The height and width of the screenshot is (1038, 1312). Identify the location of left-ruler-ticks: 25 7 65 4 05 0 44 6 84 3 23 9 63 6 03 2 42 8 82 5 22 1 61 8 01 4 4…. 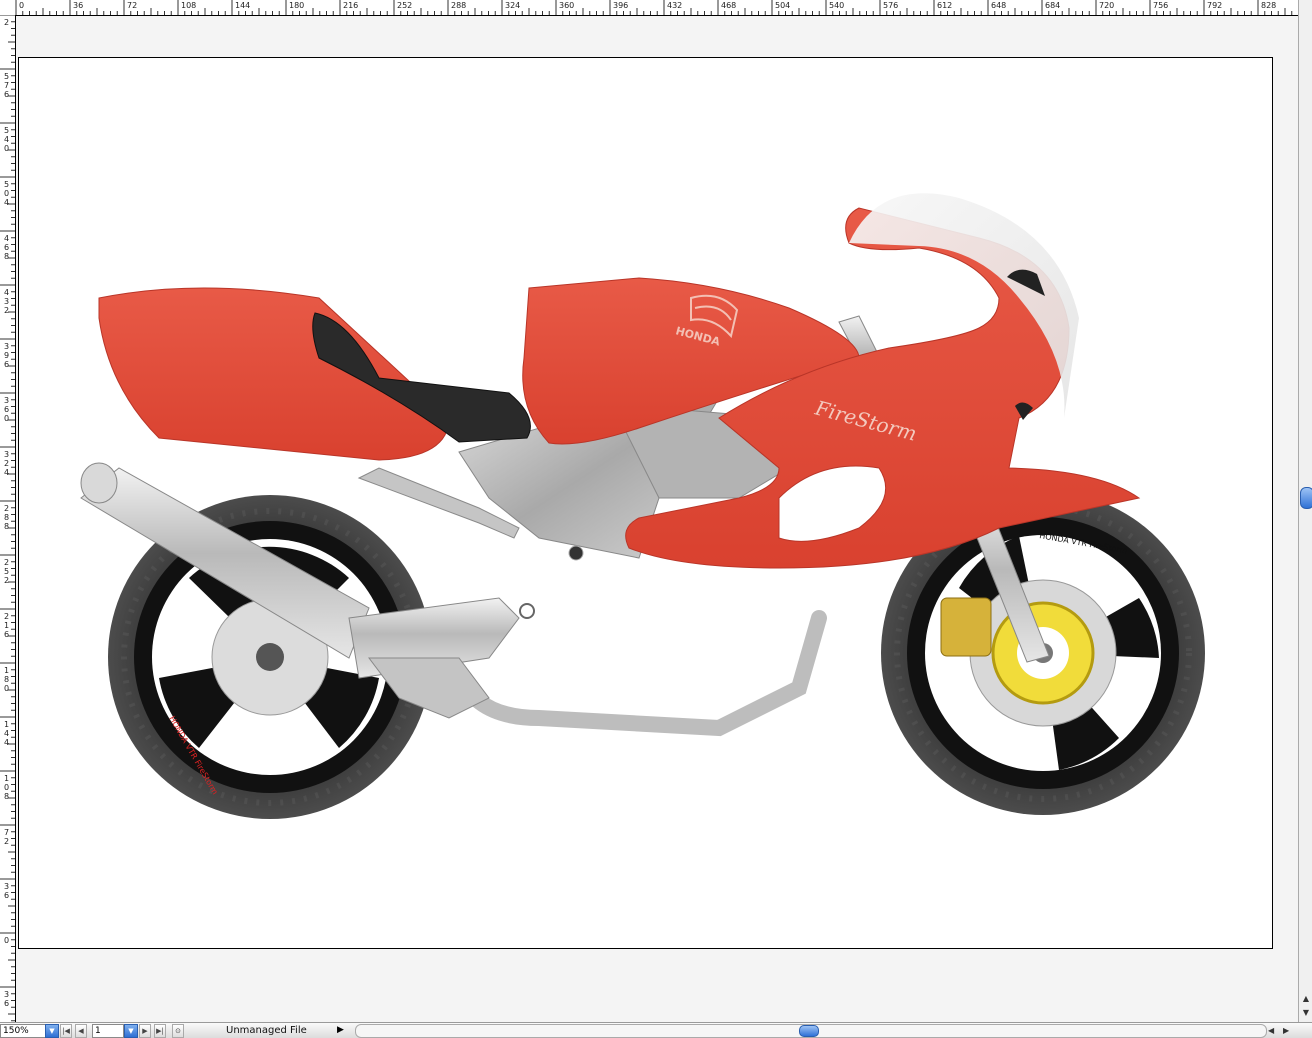
(7, 518).